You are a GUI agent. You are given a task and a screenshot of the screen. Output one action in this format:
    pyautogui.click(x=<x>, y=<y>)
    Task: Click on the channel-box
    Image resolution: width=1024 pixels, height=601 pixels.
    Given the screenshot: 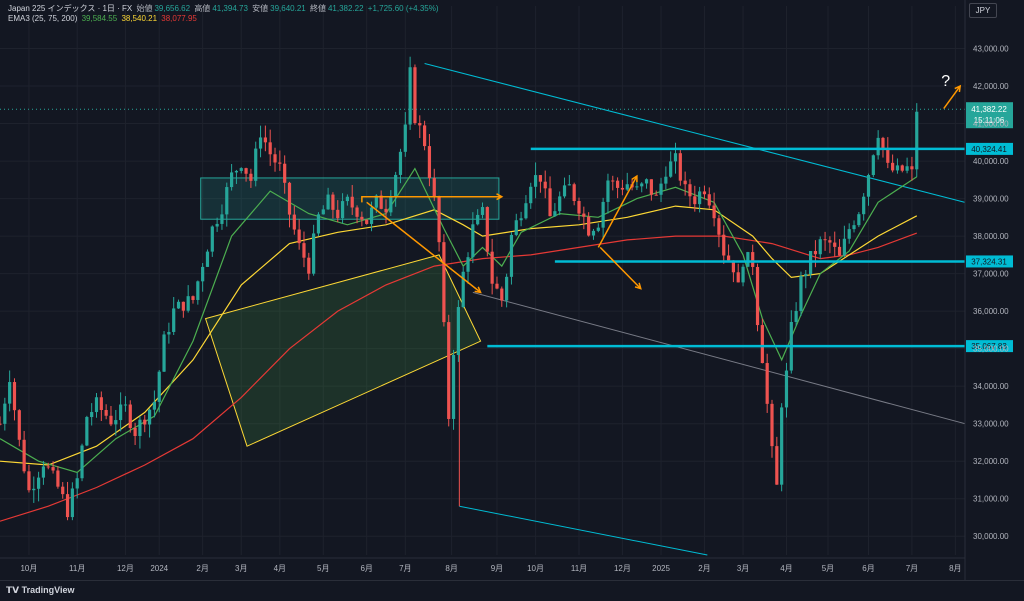 What is the action you would take?
    pyautogui.click(x=343, y=350)
    